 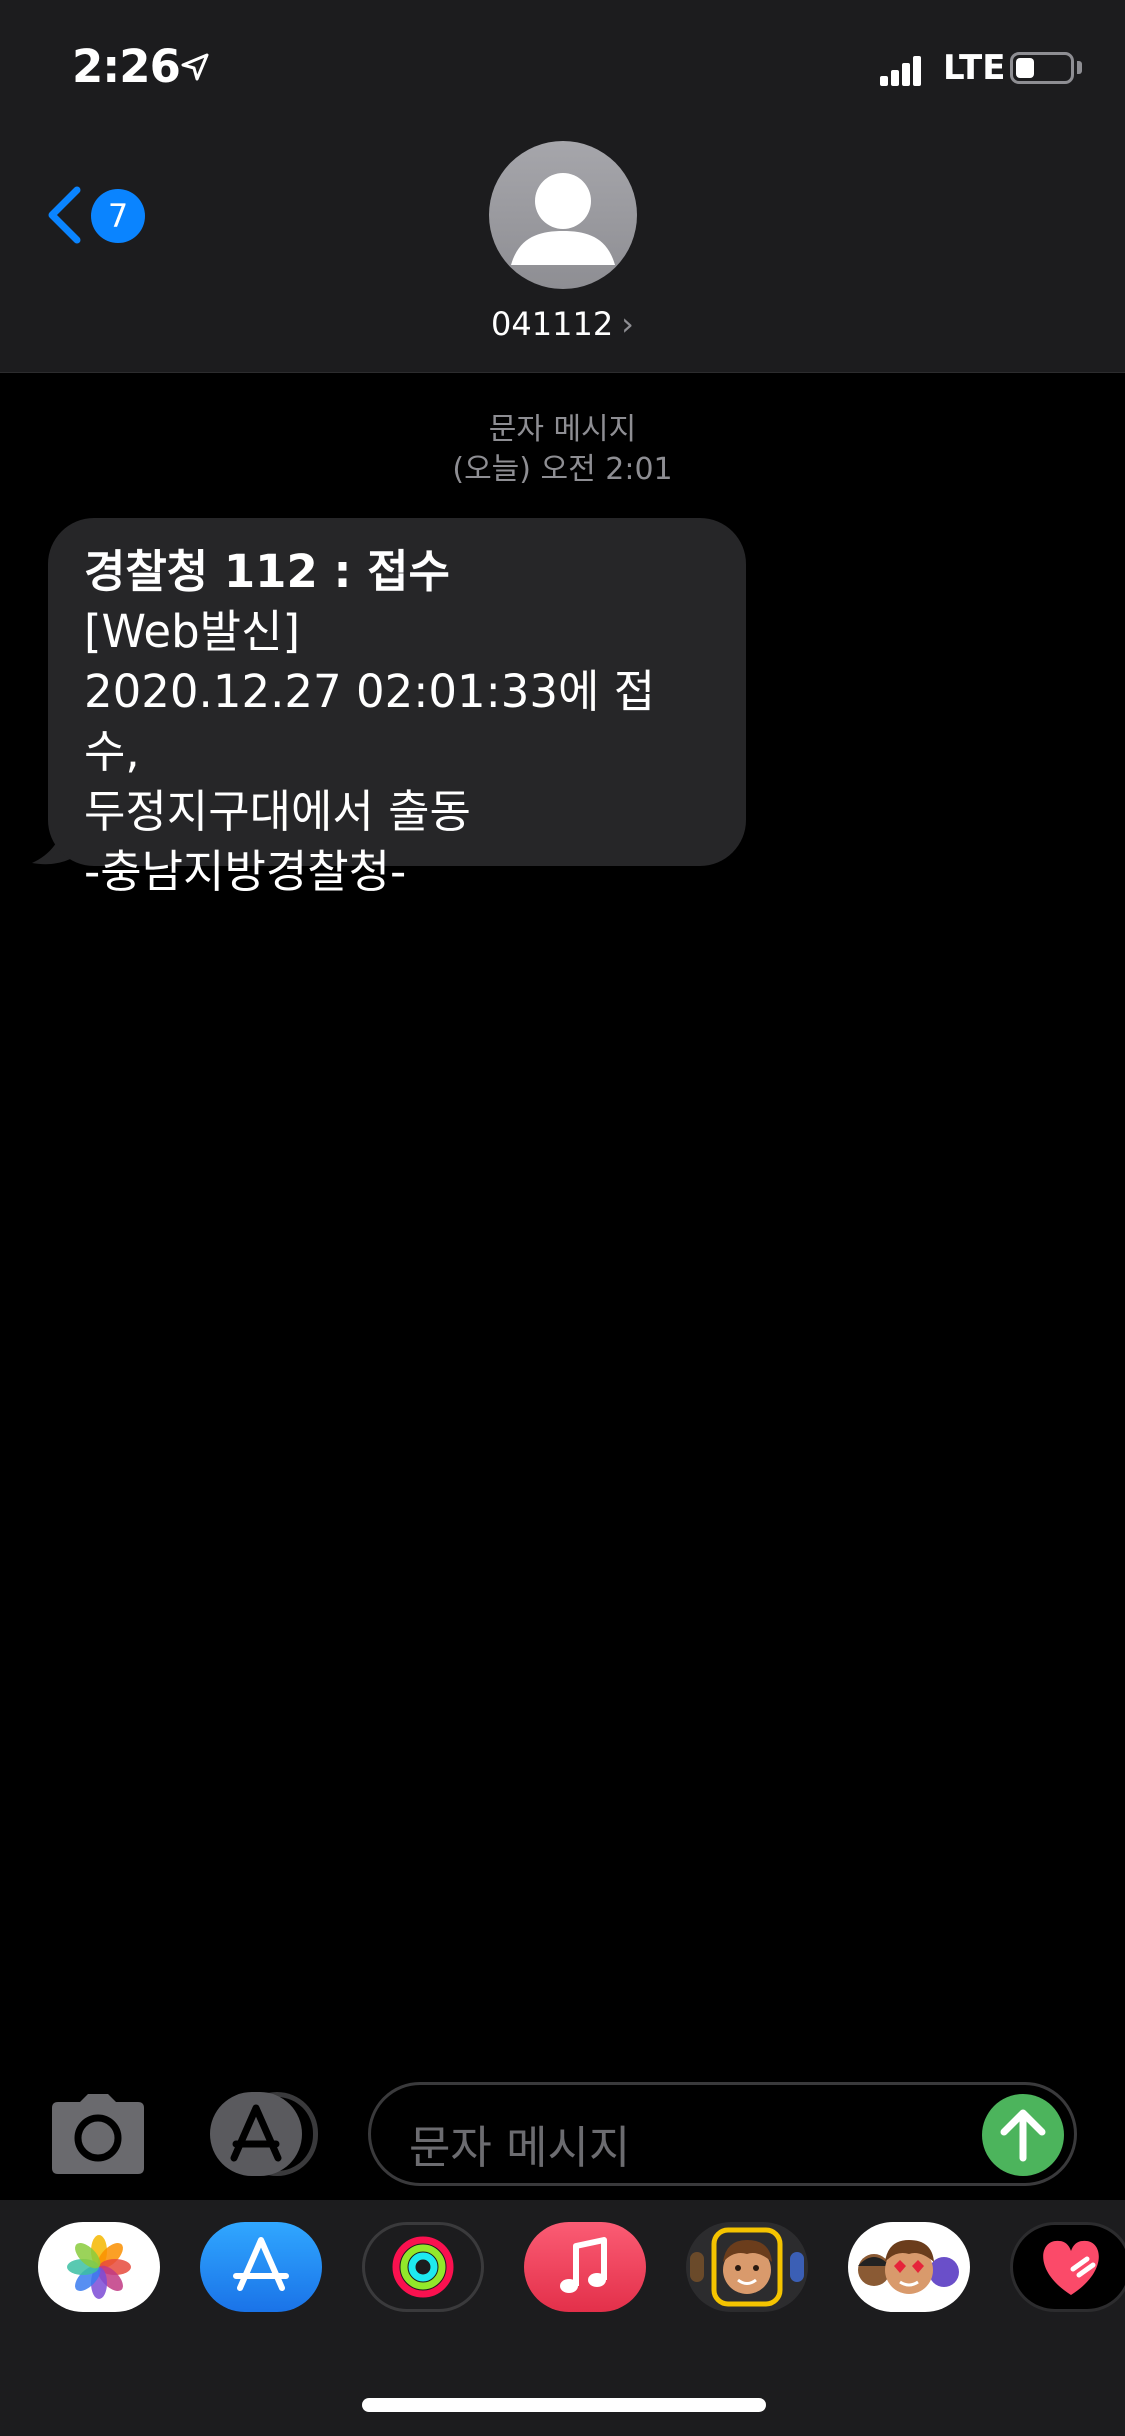 I want to click on camera-icon, so click(x=98, y=2134).